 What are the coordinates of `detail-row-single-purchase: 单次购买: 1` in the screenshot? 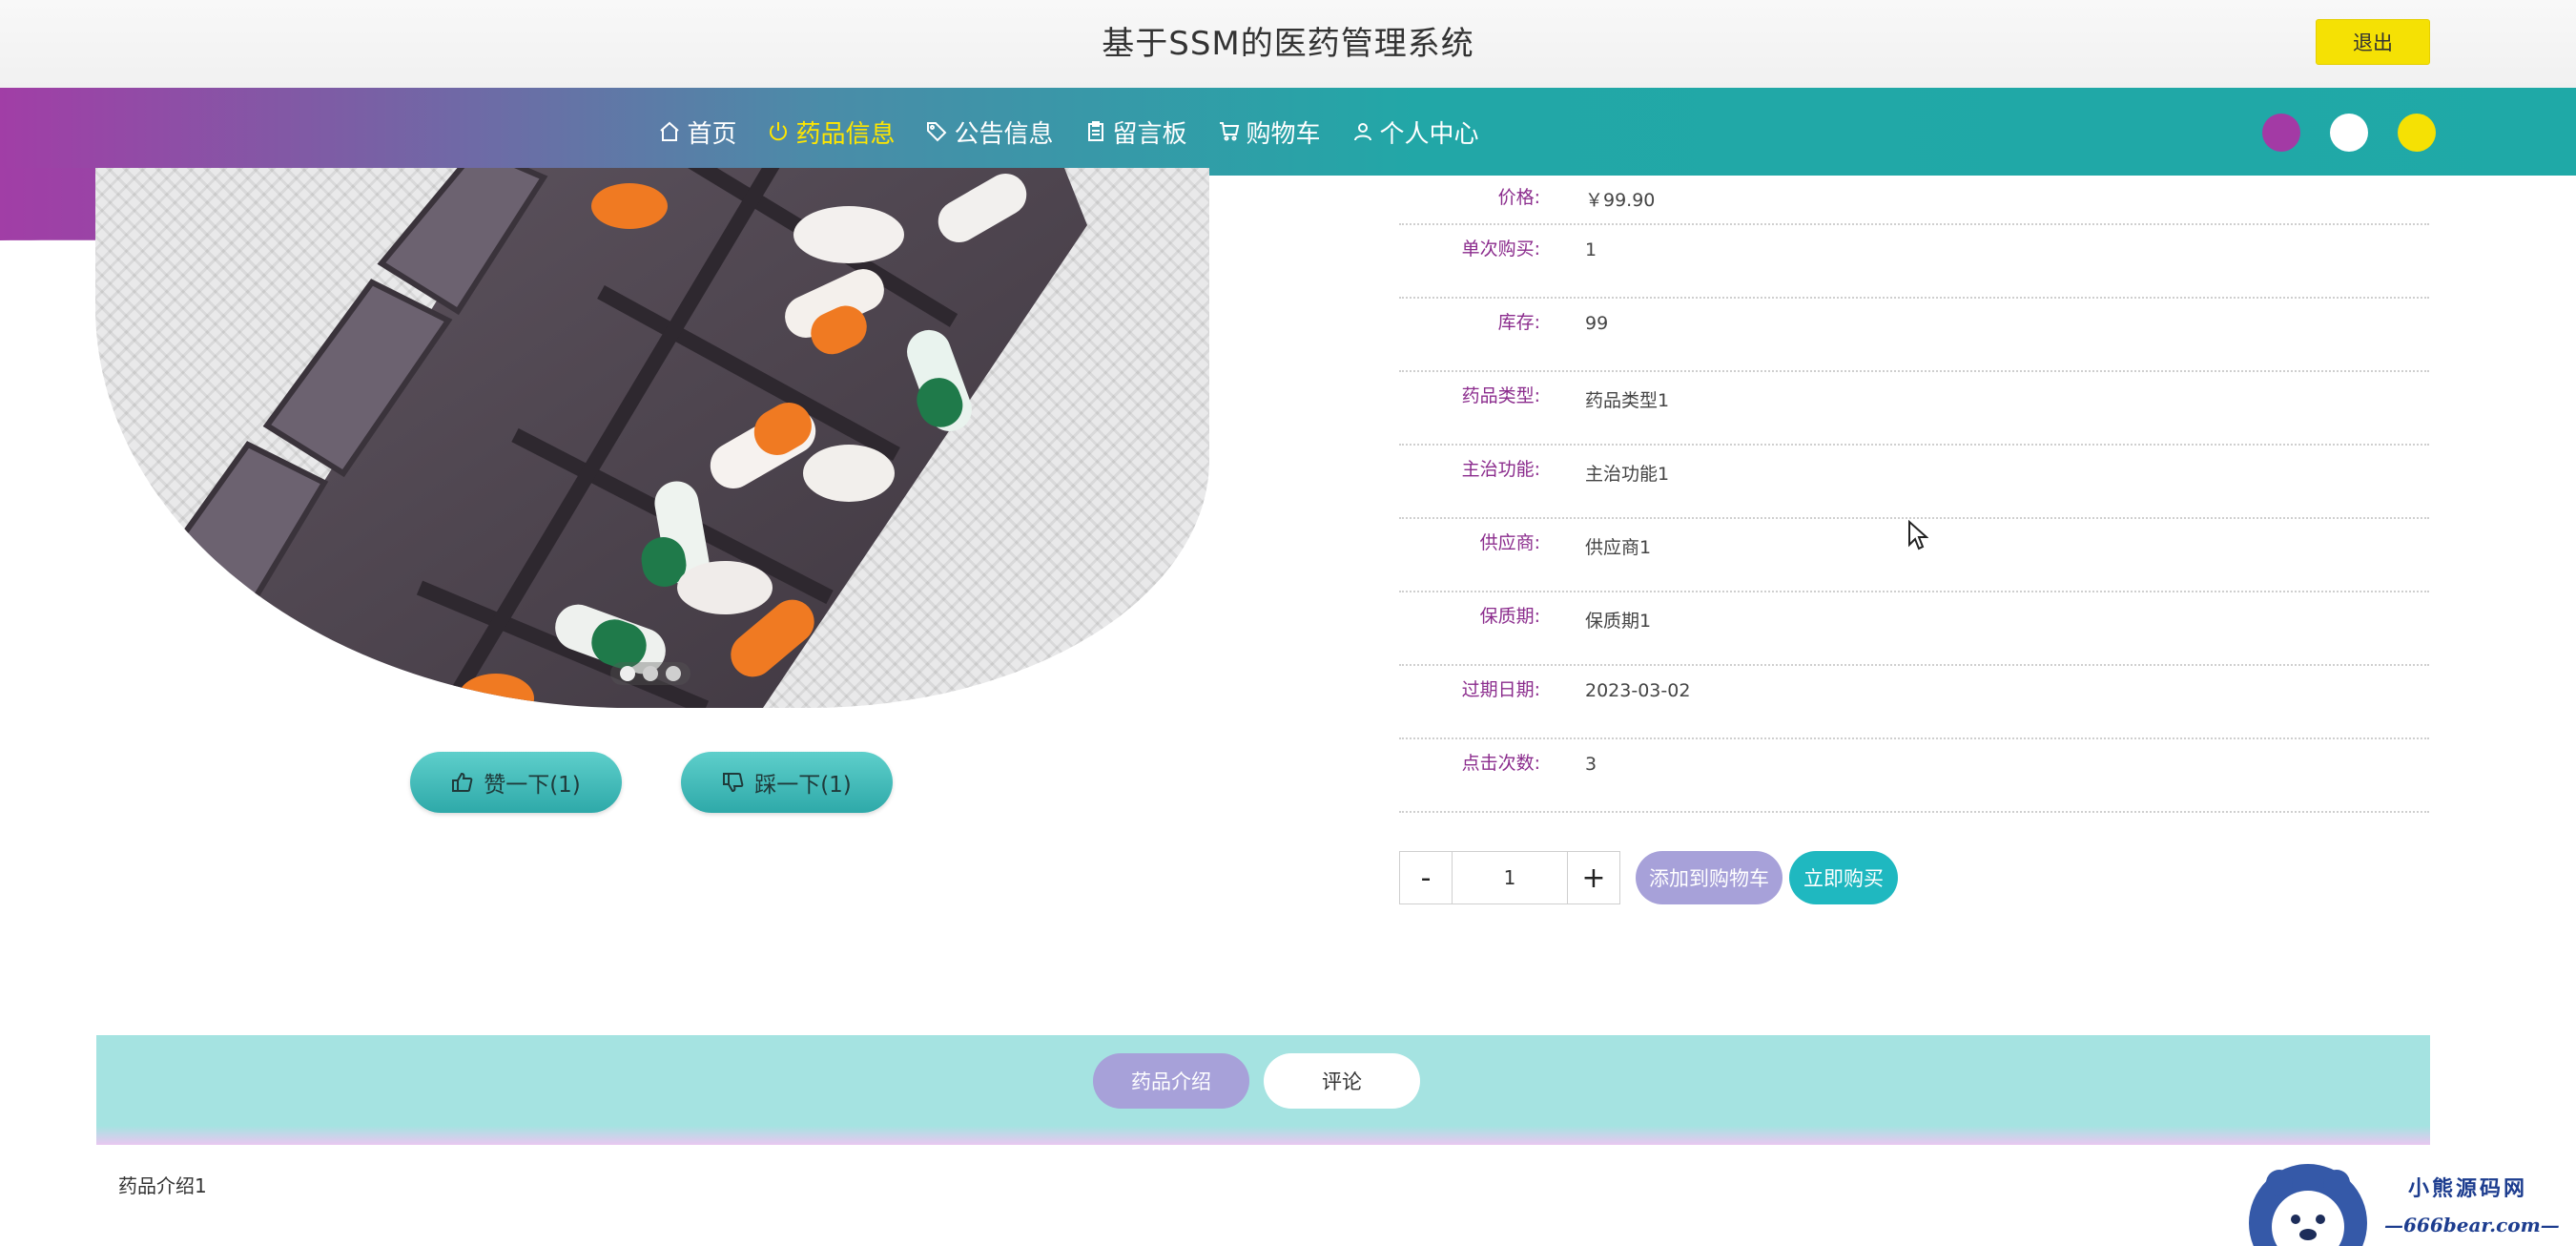 It's located at (1914, 262).